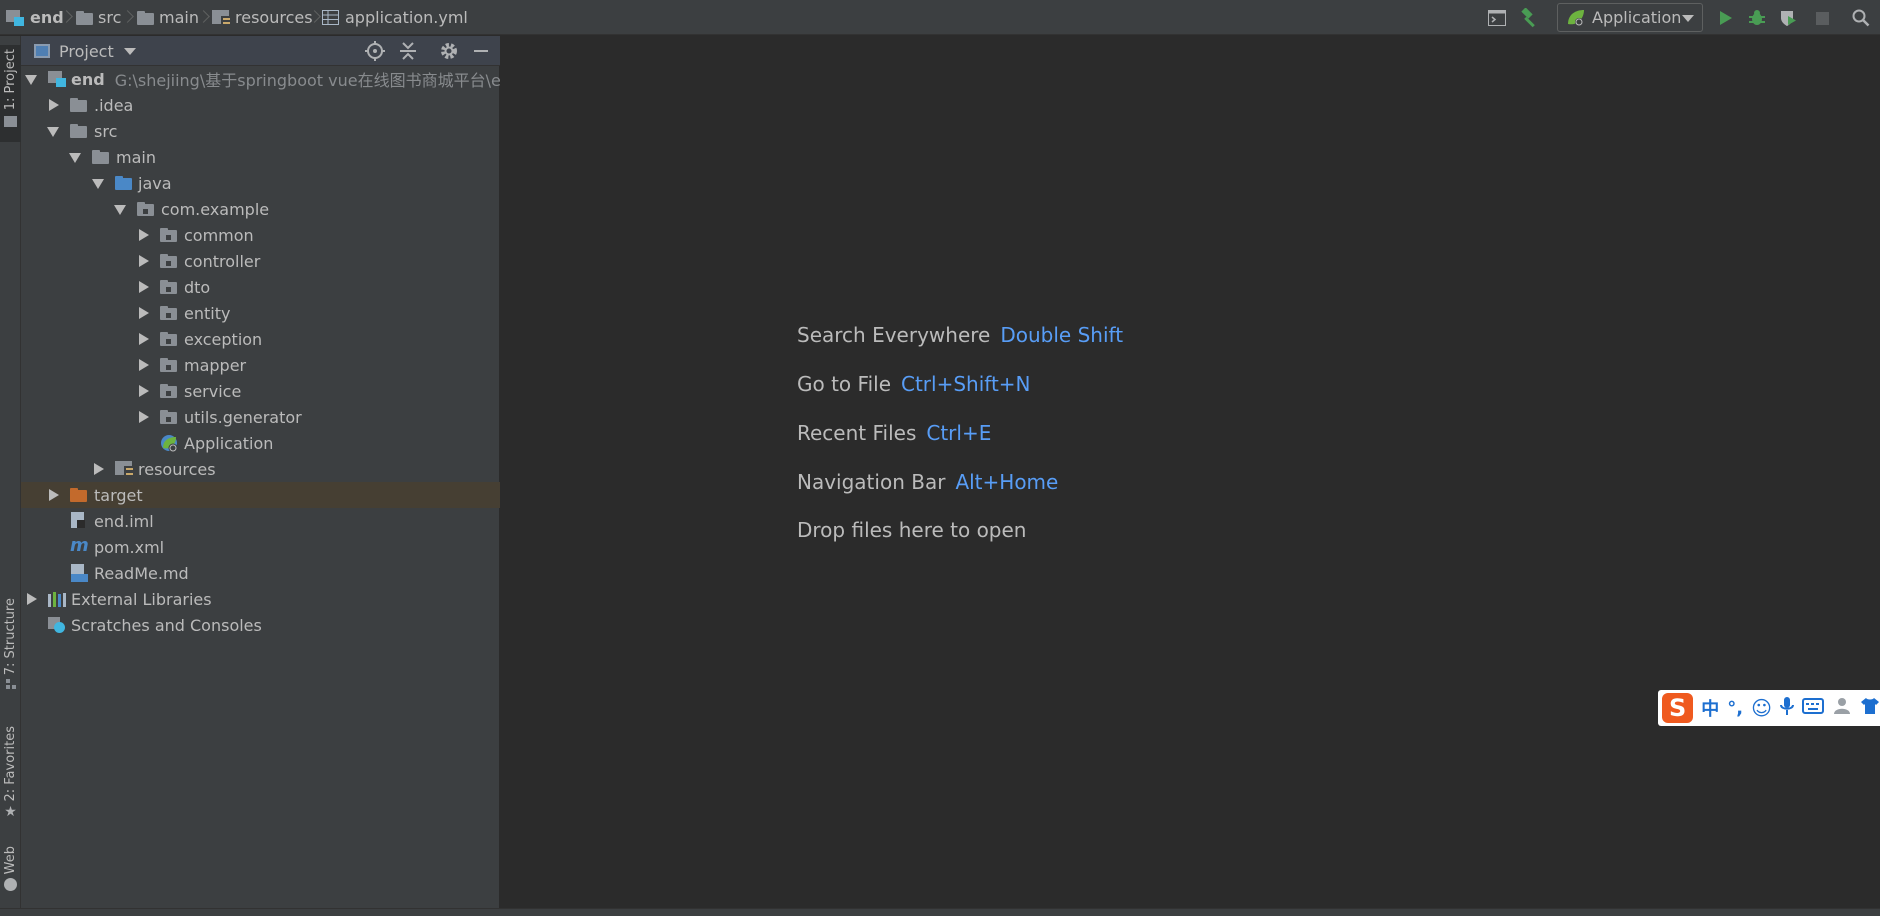 This screenshot has height=916, width=1880. What do you see at coordinates (10, 811) in the screenshot?
I see `star-icon: ★` at bounding box center [10, 811].